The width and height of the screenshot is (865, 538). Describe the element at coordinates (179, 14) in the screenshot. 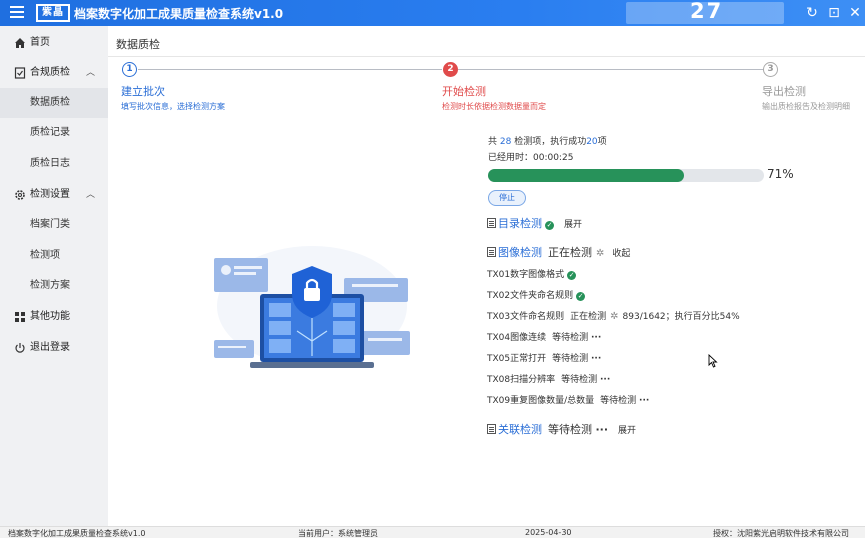

I see `app-title: 档案数字化加工成果质量检查系统v1.0` at that location.